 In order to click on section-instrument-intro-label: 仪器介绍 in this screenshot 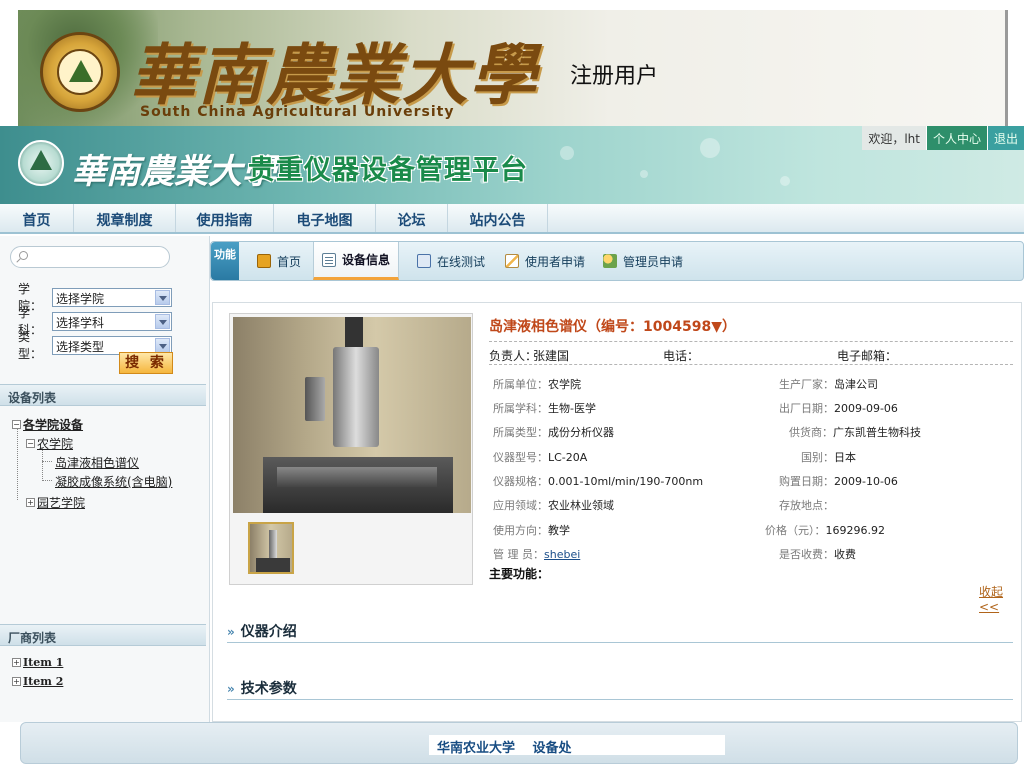, I will do `click(268, 632)`.